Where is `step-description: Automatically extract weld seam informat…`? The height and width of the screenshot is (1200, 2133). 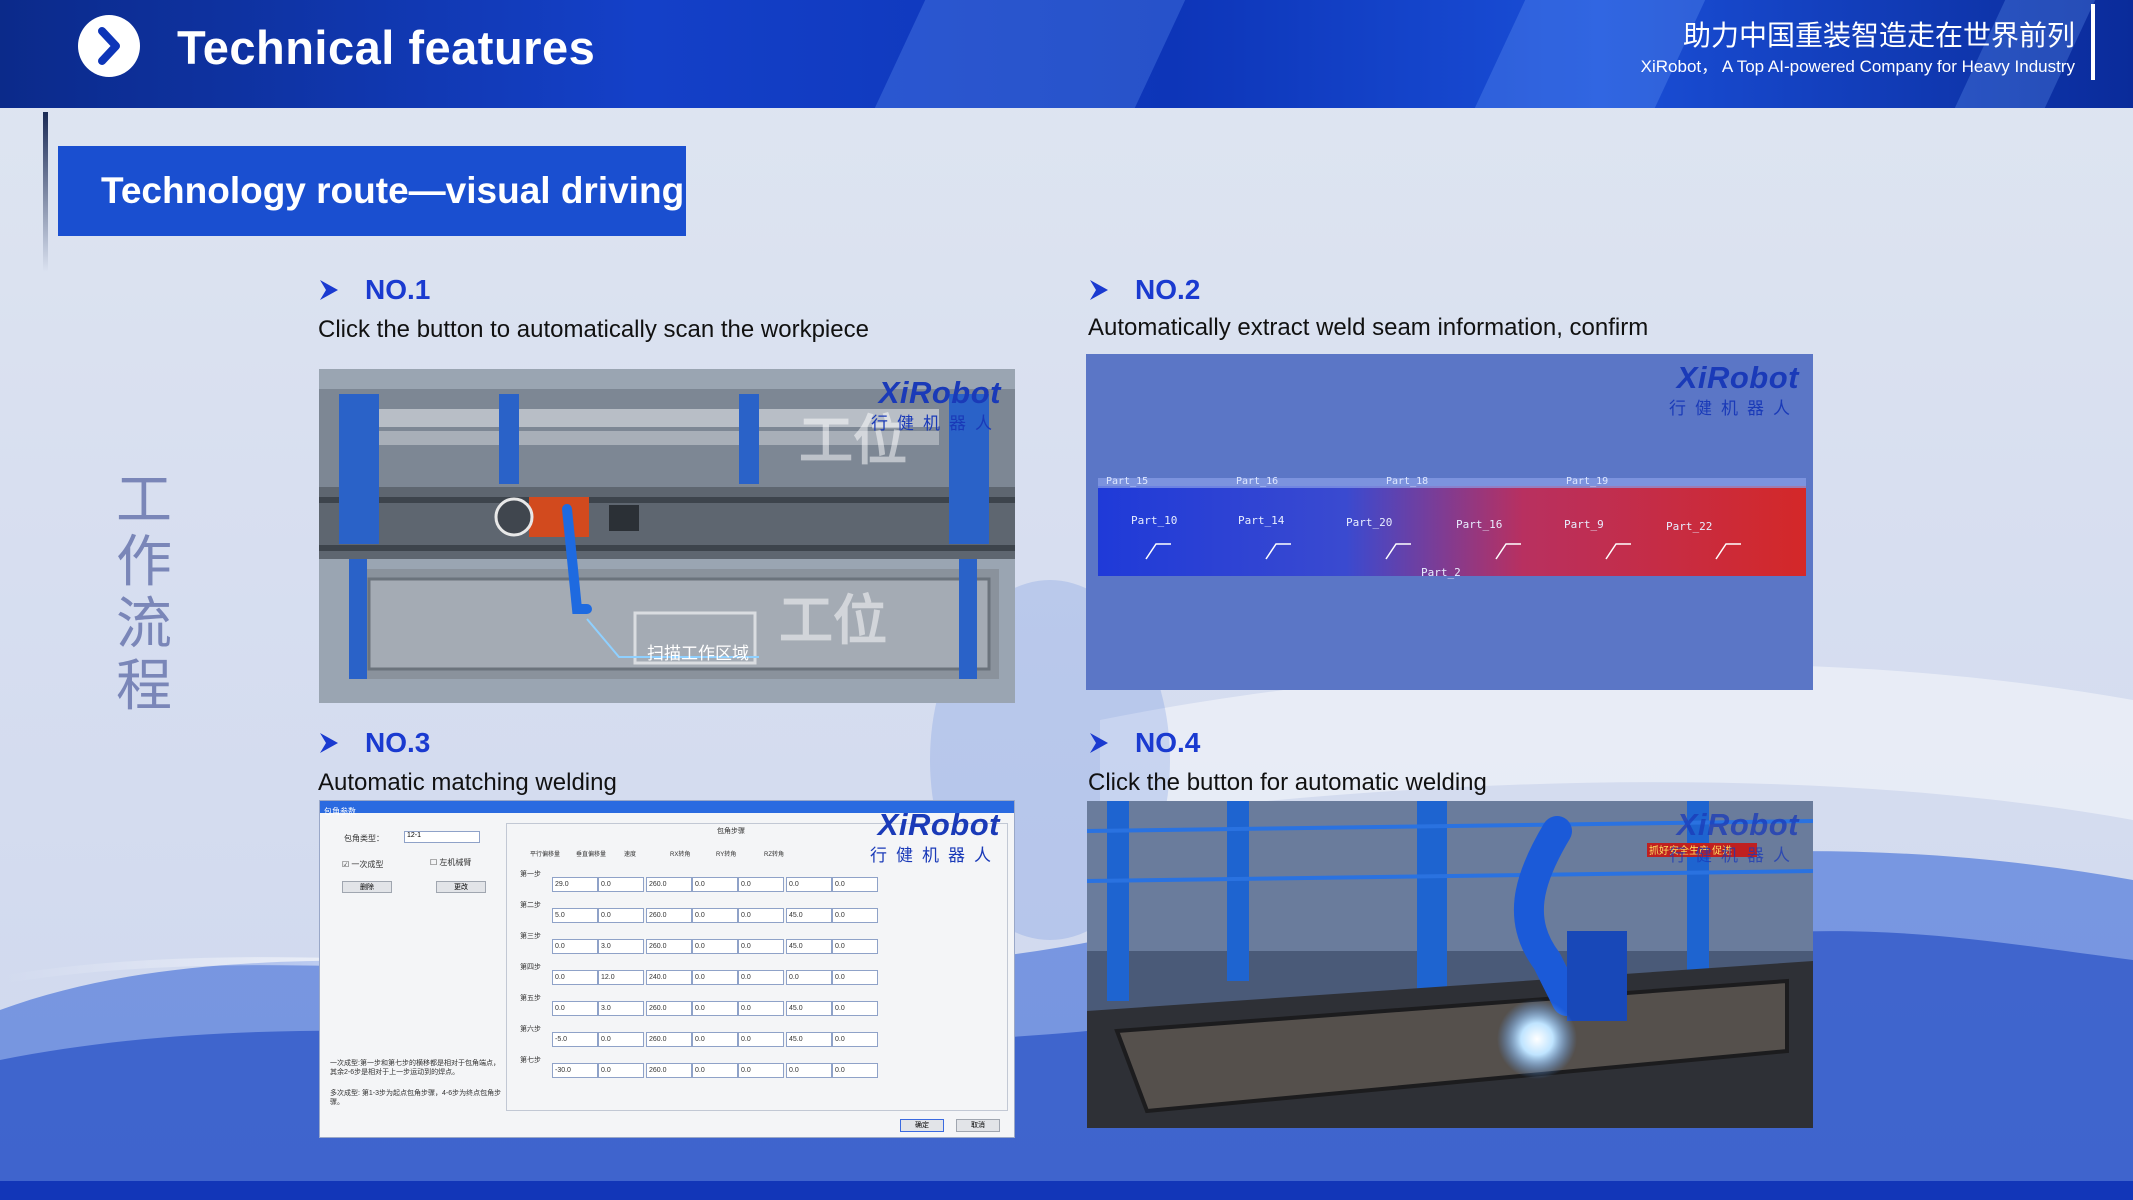 step-description: Automatically extract weld seam informat… is located at coordinates (1368, 327).